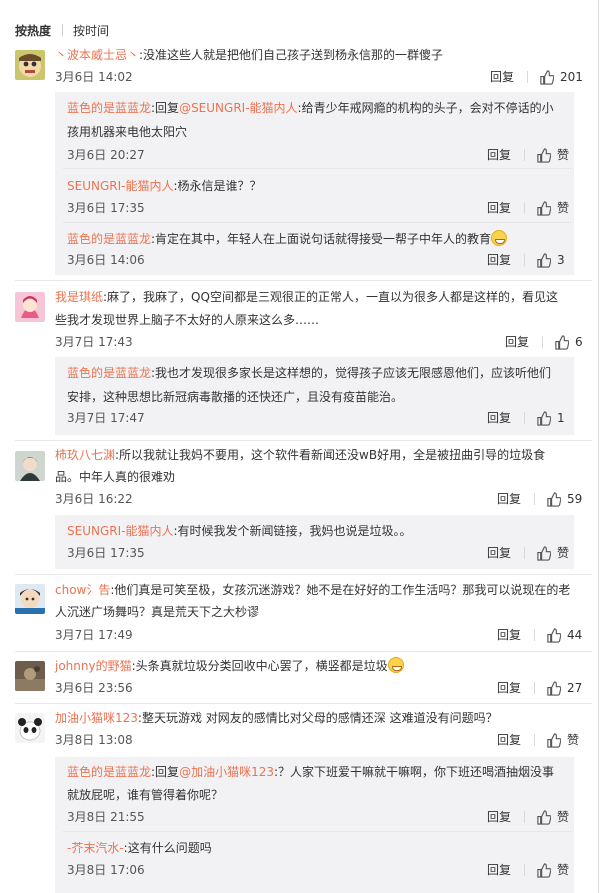 This screenshot has width=604, height=893. Describe the element at coordinates (106, 817) in the screenshot. I see `reply-time: 3月8日 21:55` at that location.